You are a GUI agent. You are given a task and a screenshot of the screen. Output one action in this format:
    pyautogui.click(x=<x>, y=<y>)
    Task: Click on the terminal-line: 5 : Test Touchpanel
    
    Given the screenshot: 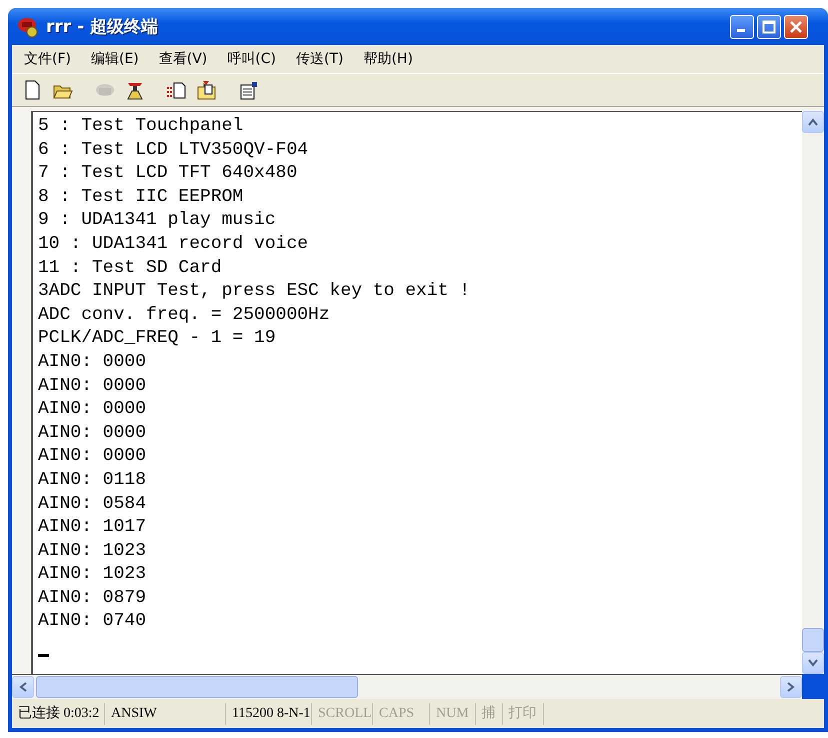 What is the action you would take?
    pyautogui.click(x=141, y=126)
    